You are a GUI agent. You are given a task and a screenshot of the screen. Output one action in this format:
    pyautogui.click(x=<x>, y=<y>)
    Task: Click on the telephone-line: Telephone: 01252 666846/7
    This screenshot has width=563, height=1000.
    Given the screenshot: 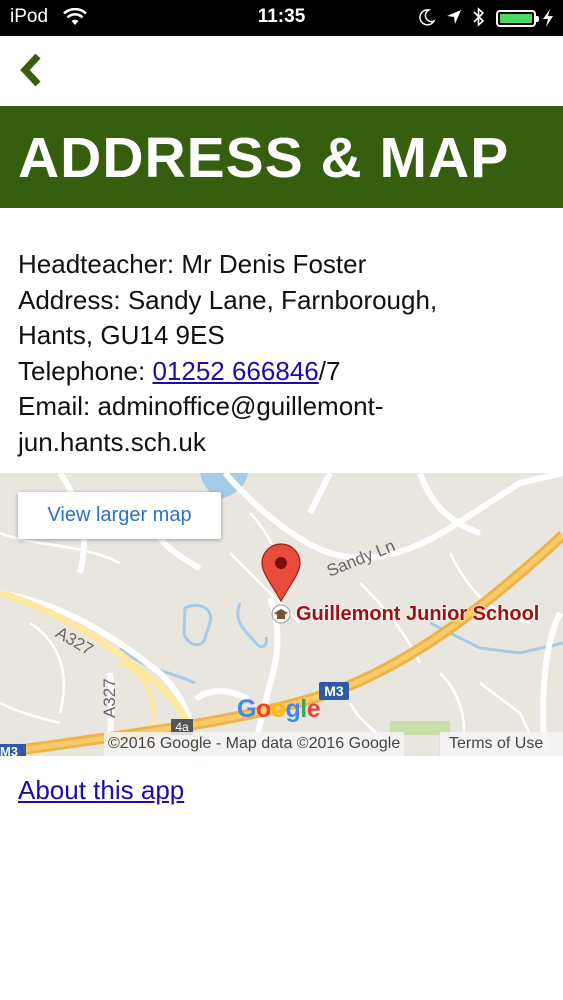 What is the action you would take?
    pyautogui.click(x=283, y=372)
    